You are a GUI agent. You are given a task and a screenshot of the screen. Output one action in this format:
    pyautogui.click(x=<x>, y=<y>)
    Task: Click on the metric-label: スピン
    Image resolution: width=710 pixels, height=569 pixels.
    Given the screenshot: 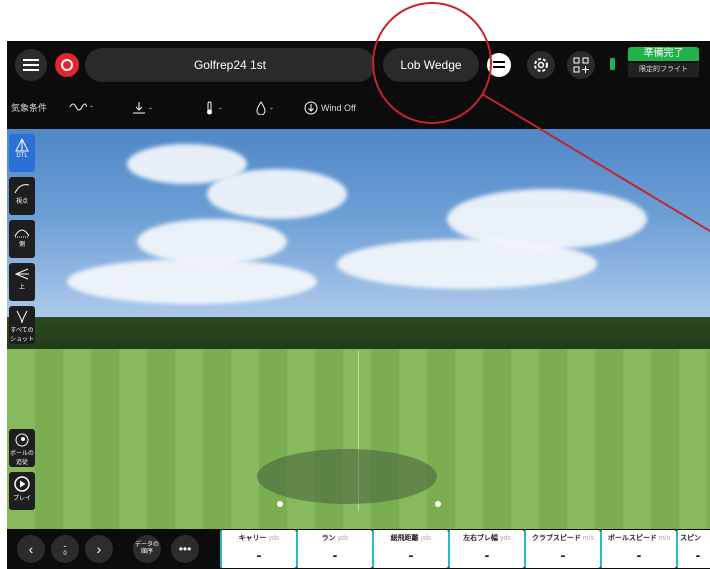 What is the action you would take?
    pyautogui.click(x=690, y=538)
    